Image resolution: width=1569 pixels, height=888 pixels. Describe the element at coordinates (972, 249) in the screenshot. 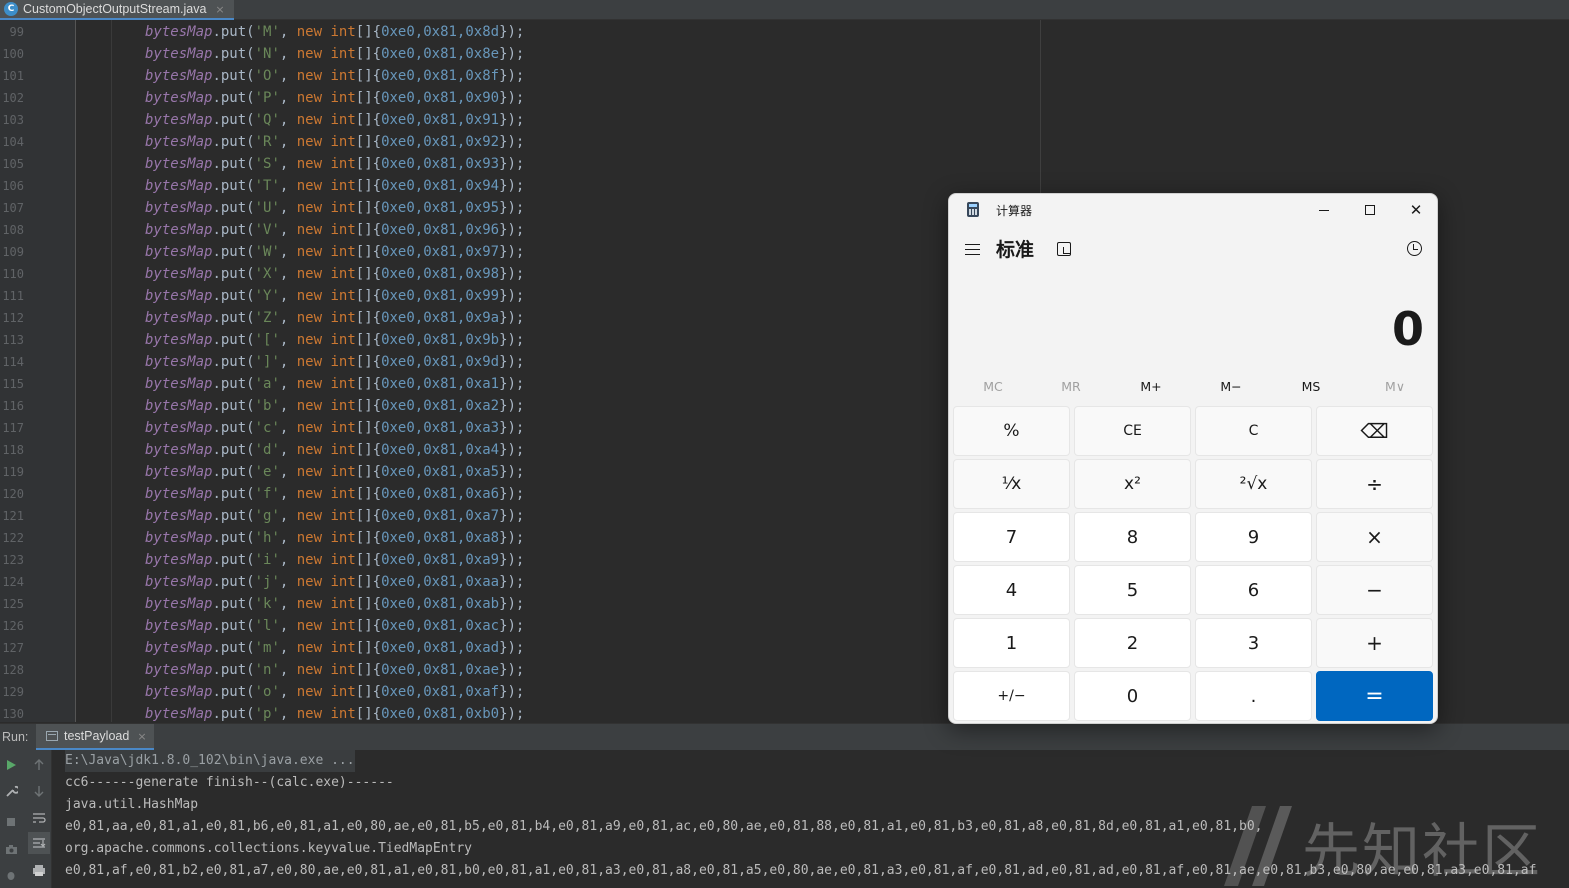

I see `hamburger-menu-icon` at that location.